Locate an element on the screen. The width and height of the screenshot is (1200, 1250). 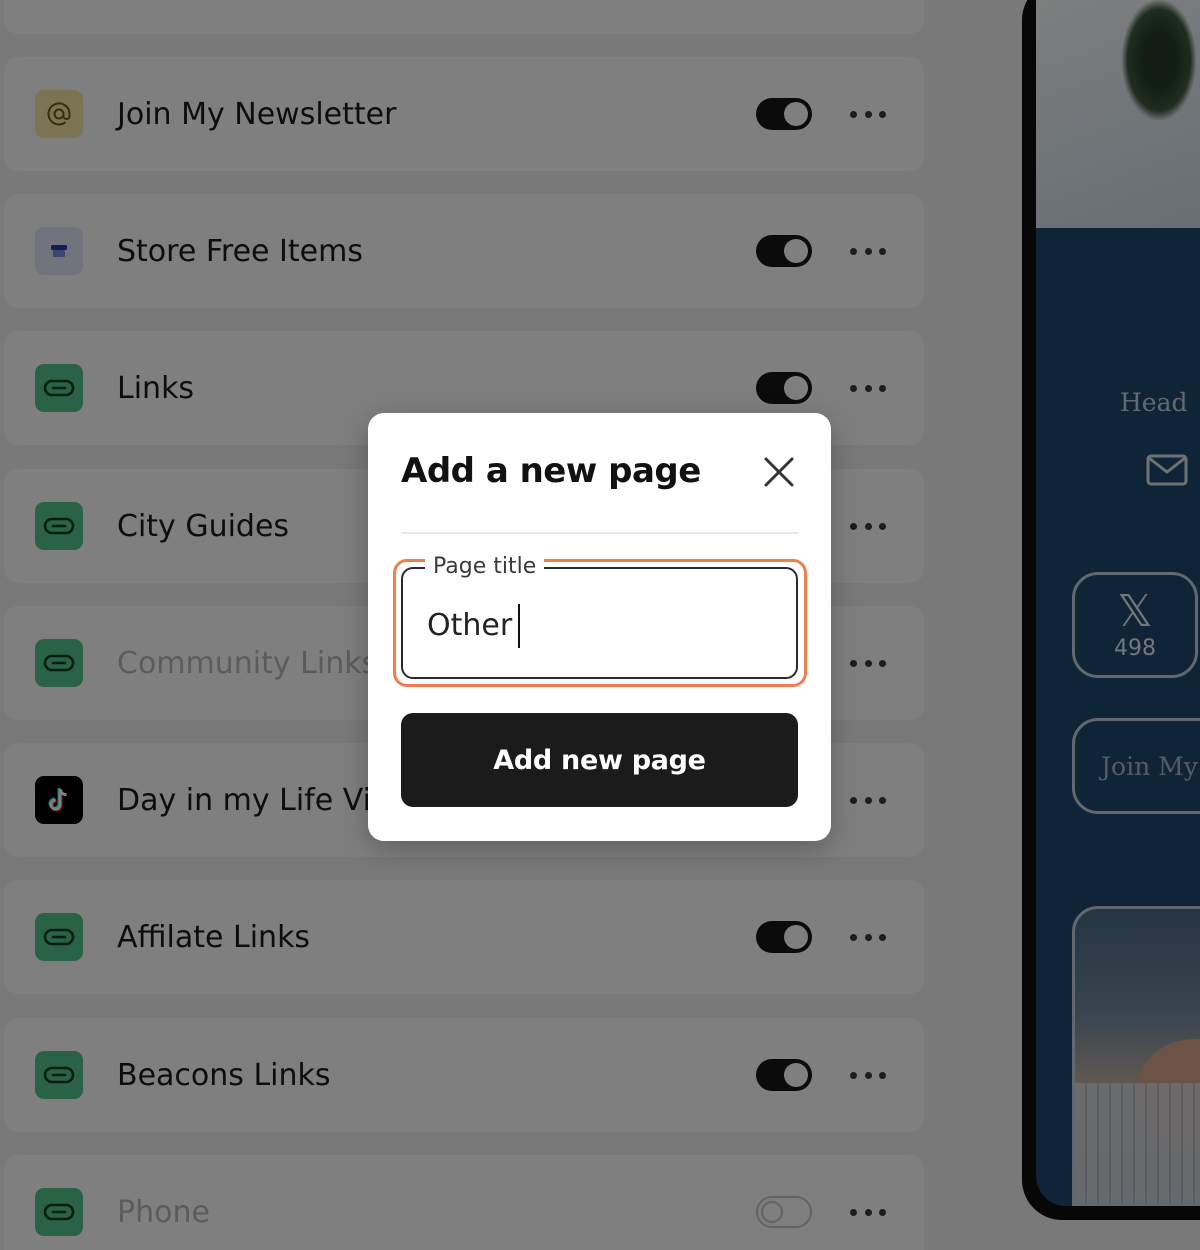
dialog-divider is located at coordinates (599, 533).